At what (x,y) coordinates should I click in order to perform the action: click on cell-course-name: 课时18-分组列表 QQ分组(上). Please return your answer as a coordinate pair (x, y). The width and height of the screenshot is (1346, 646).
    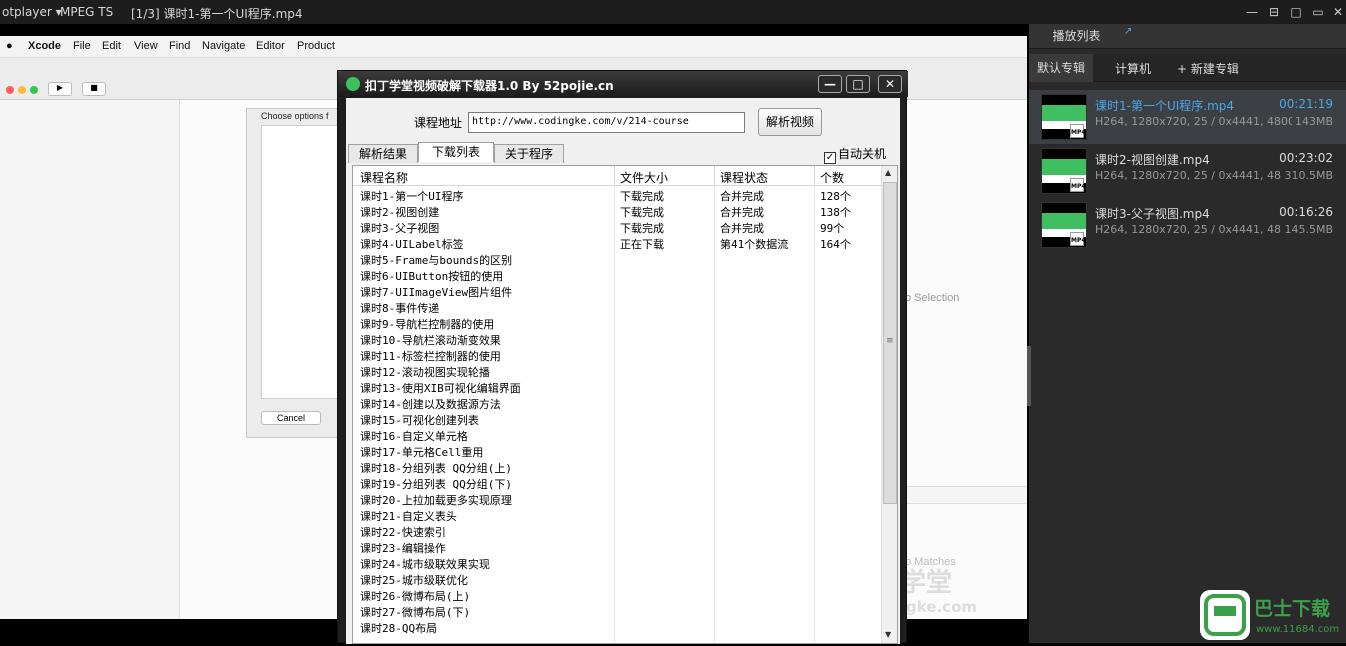
    Looking at the image, I should click on (436, 468).